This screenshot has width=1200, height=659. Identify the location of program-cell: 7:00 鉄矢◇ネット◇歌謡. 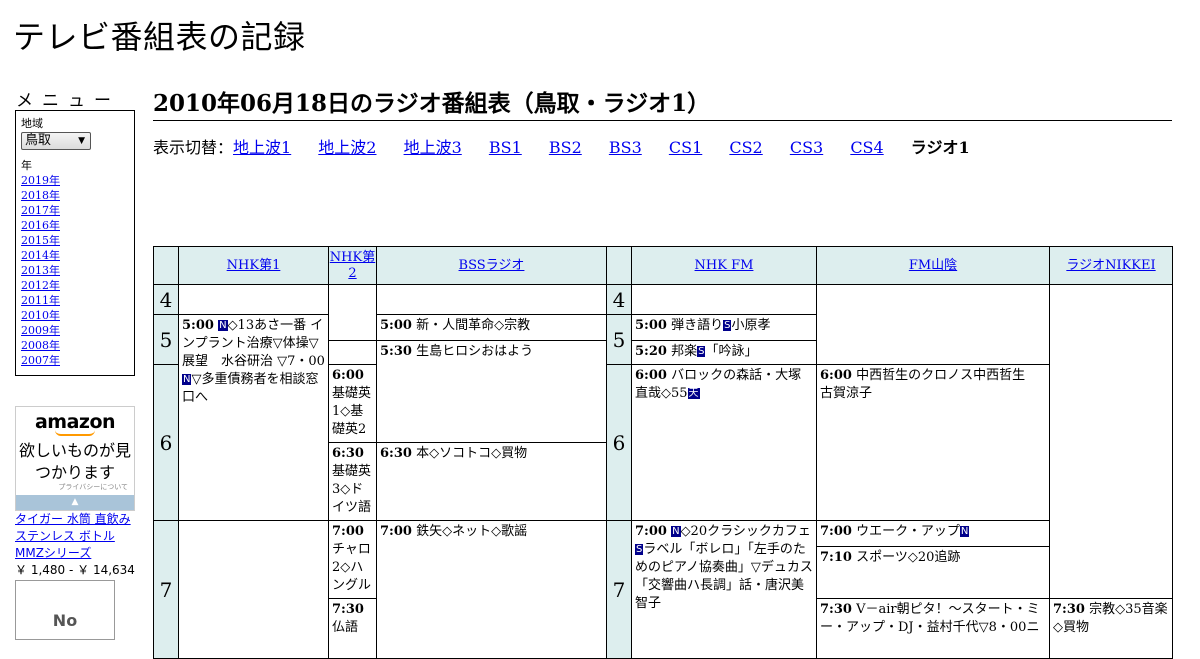
(491, 589).